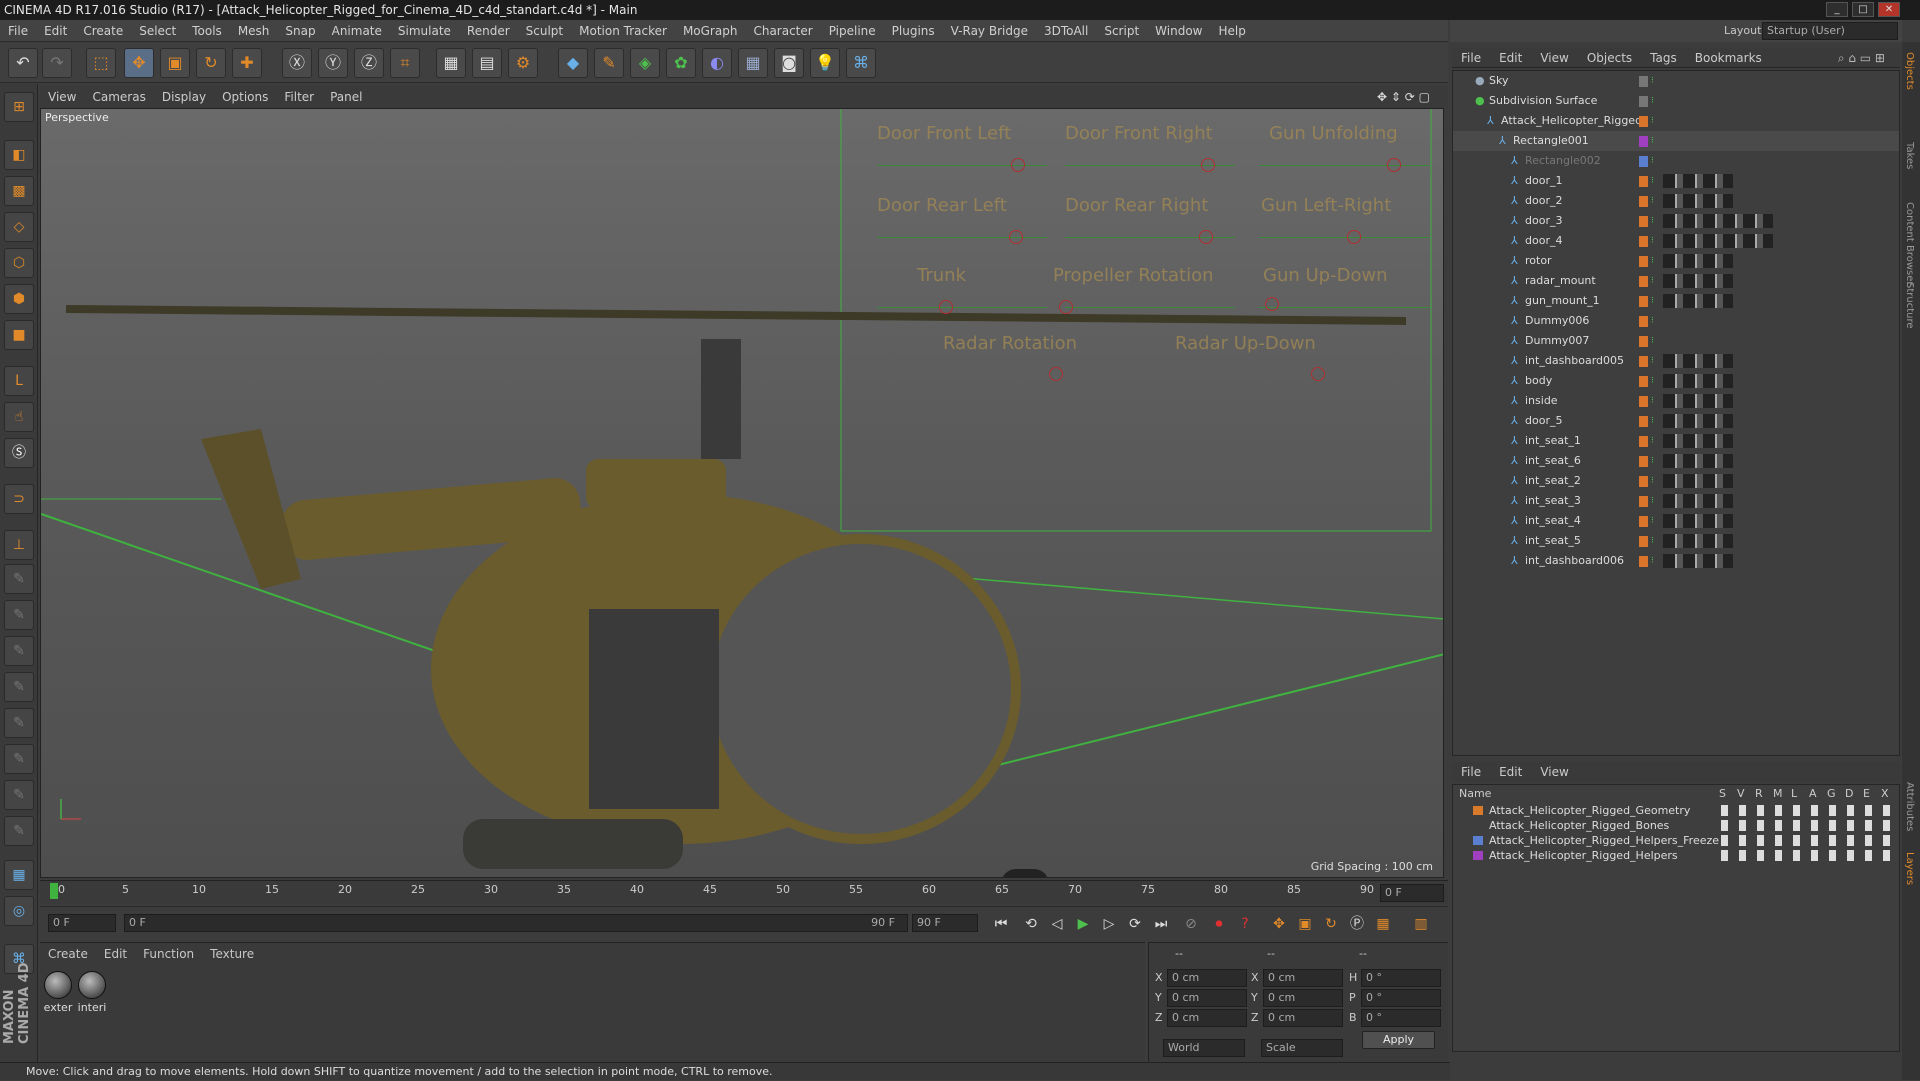 Image resolution: width=1920 pixels, height=1081 pixels. Describe the element at coordinates (92, 985) in the screenshot. I see `material-thumbnail` at that location.